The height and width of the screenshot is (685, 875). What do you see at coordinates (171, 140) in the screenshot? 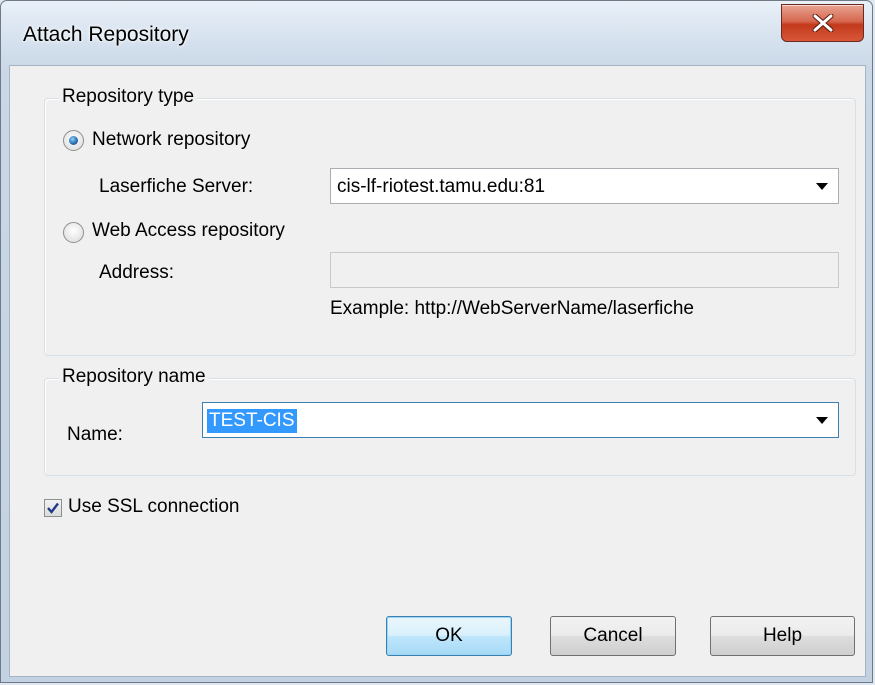
I see `network-repository-label: Network repository` at bounding box center [171, 140].